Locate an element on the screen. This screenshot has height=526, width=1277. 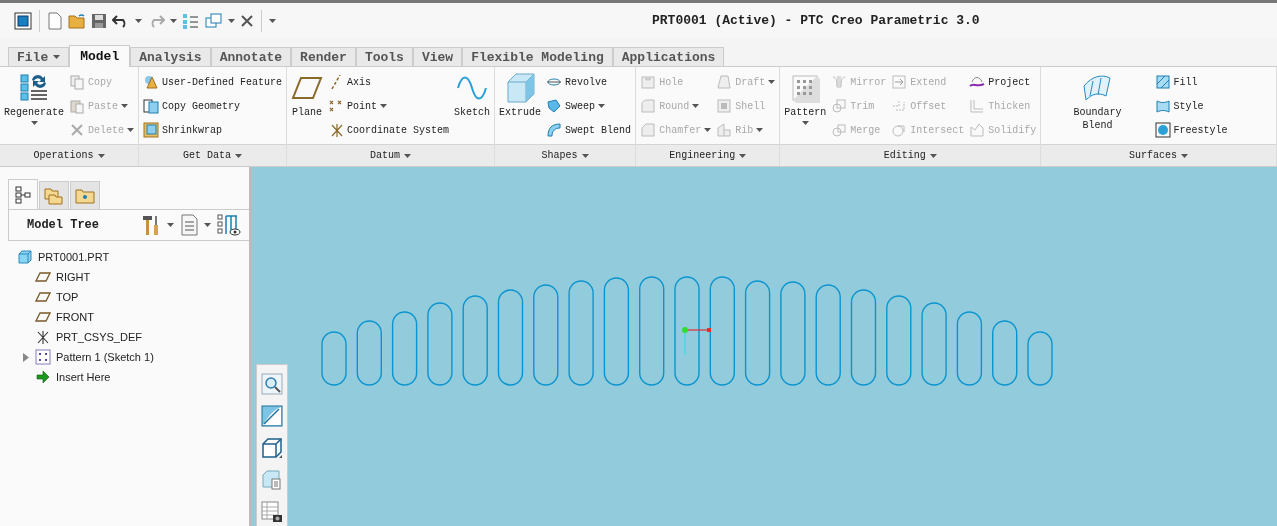
new-file-icon is located at coordinates (55, 20).